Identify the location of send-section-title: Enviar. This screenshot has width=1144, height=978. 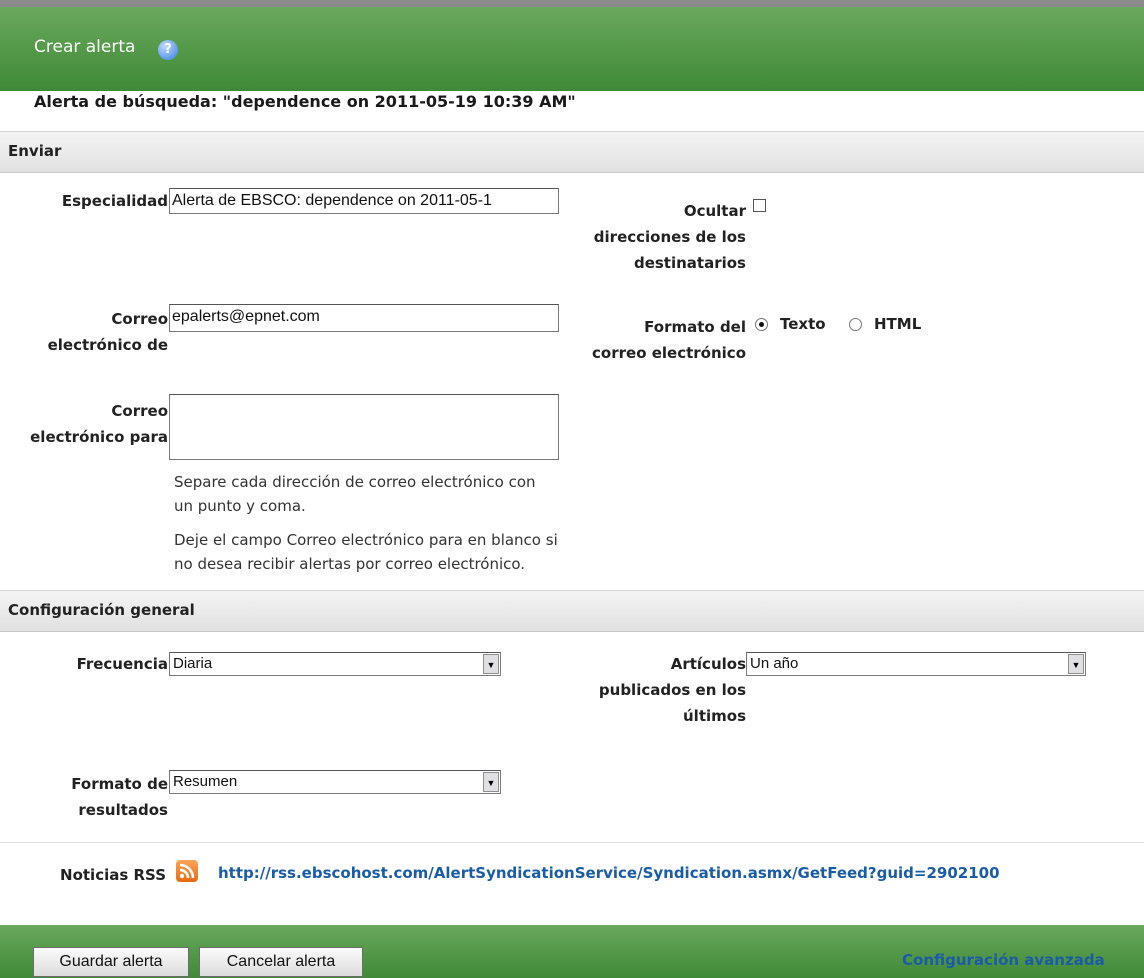
(35, 151).